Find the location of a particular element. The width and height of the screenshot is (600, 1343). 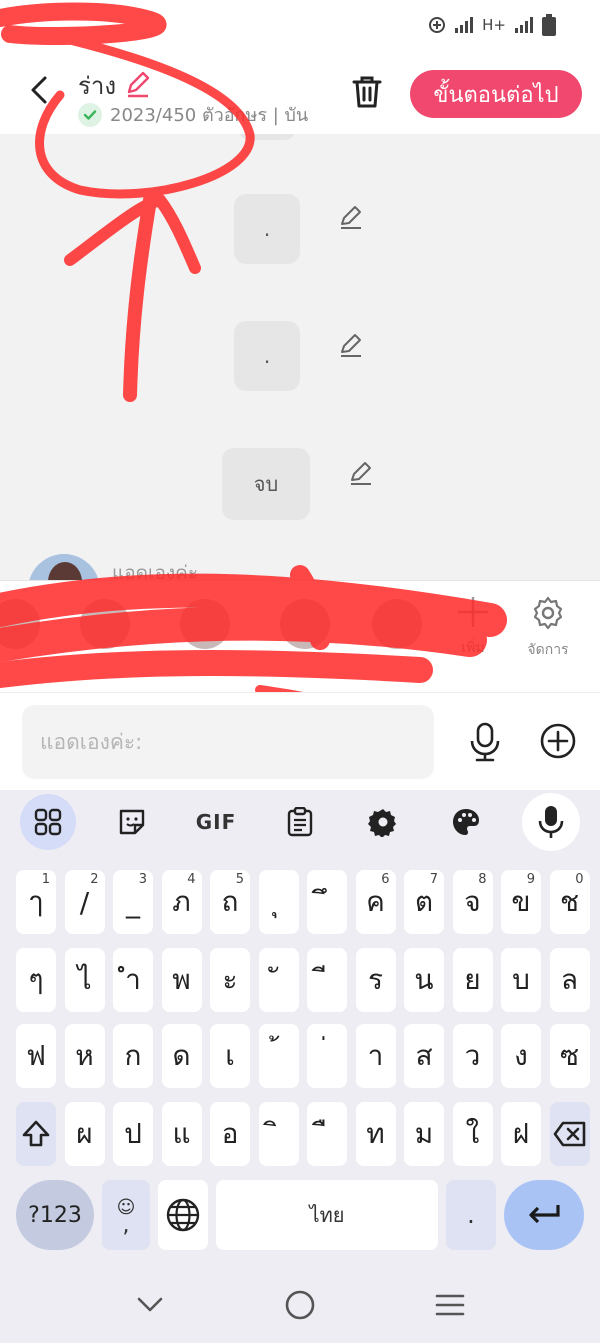

key: ค6 is located at coordinates (375, 902).